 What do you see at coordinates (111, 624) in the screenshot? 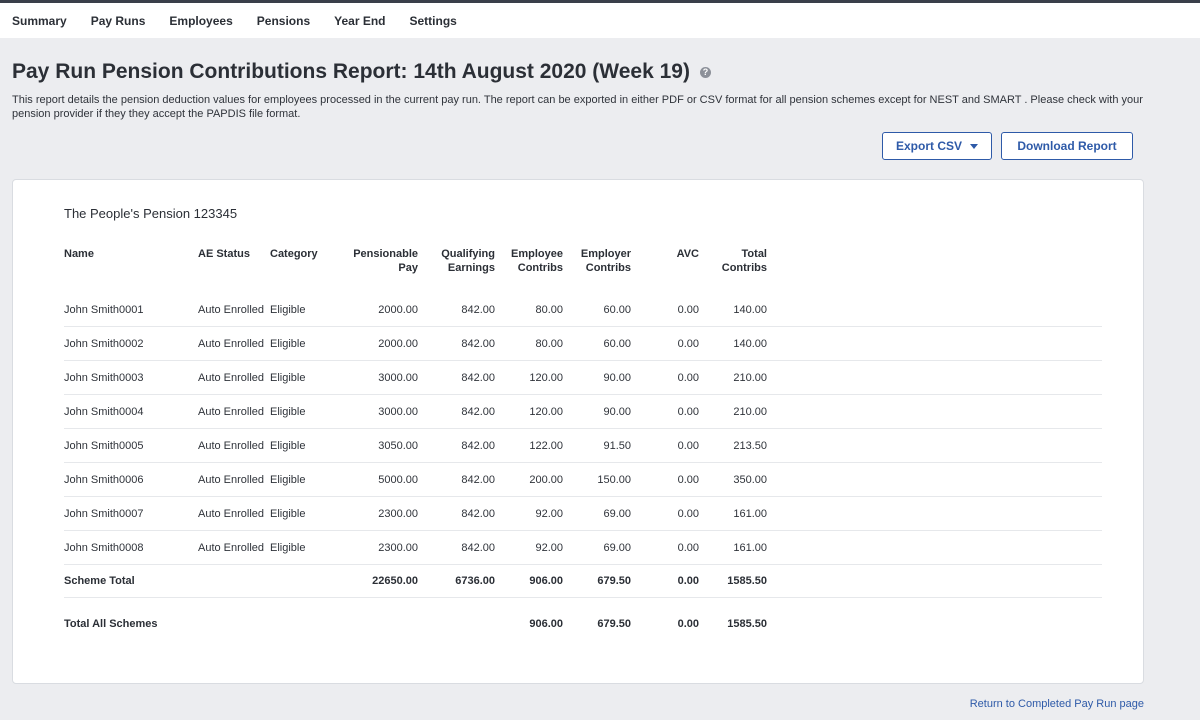
I see `all-total-label: Total All Schemes` at bounding box center [111, 624].